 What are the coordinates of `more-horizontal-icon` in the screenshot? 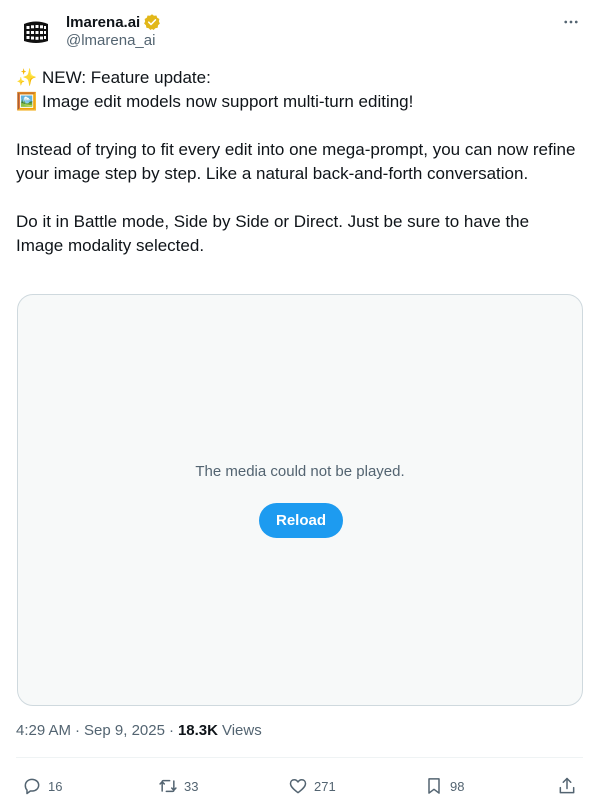 It's located at (571, 22).